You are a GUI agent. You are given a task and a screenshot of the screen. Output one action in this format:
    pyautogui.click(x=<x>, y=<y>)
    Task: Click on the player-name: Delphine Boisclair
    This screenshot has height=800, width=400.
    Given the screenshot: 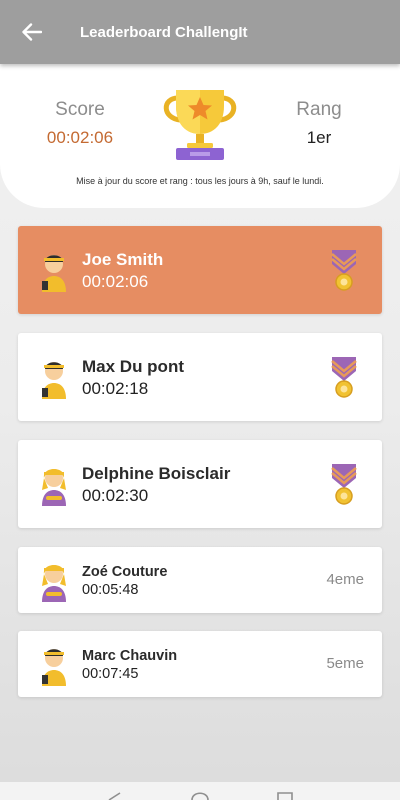 What is the action you would take?
    pyautogui.click(x=156, y=473)
    